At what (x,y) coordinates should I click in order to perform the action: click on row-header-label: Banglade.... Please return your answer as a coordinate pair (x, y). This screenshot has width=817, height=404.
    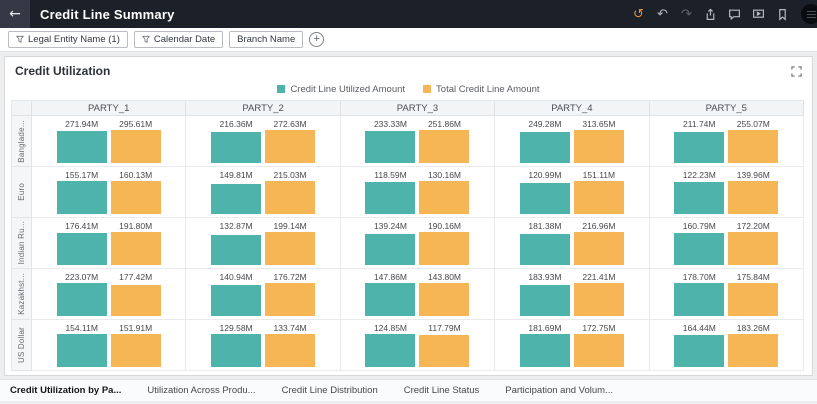
    Looking at the image, I should click on (21, 141).